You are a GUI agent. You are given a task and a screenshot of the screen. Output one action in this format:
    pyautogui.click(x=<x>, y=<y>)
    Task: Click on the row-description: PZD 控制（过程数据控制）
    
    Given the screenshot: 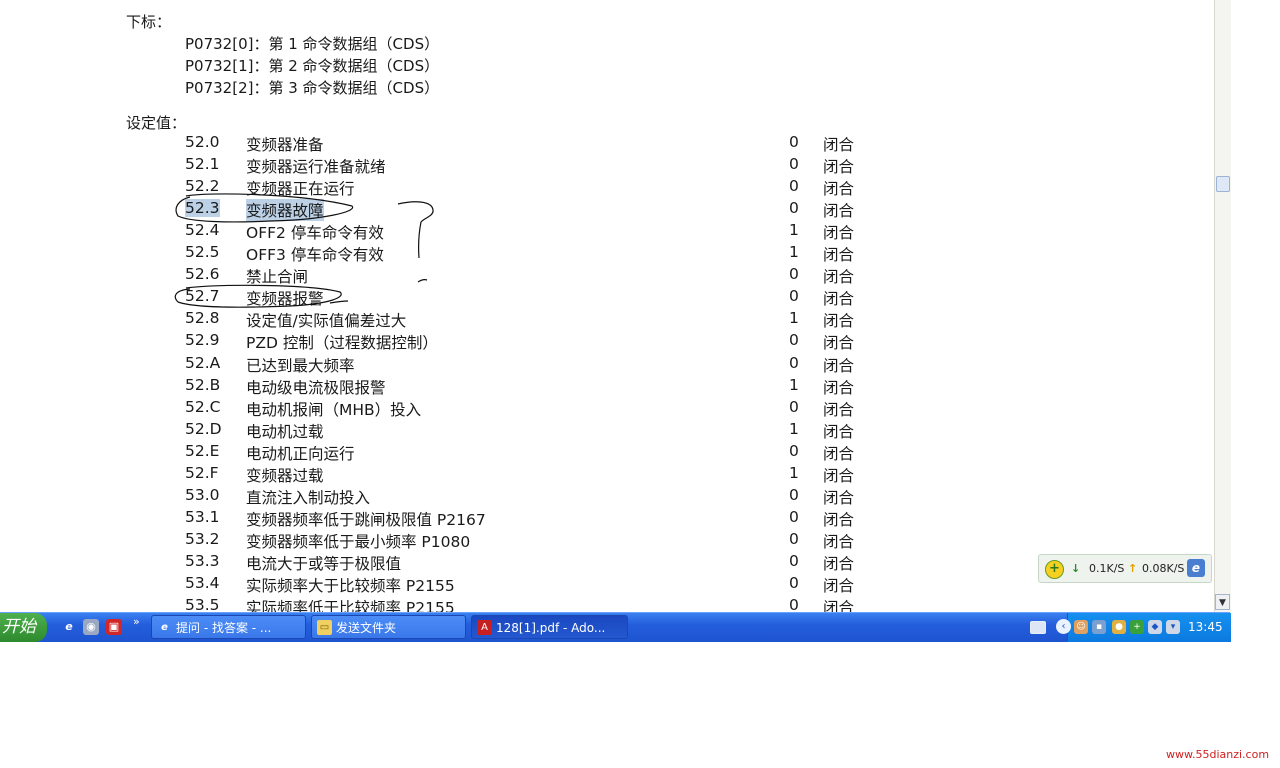 What is the action you would take?
    pyautogui.click(x=342, y=343)
    